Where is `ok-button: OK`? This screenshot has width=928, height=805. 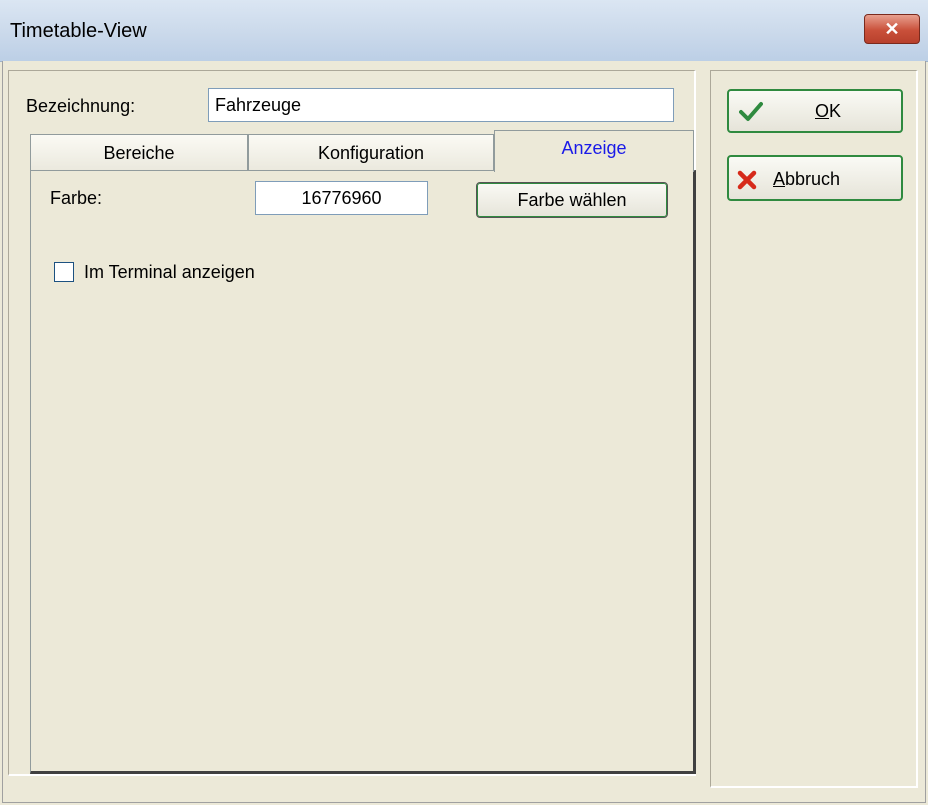
ok-button: OK is located at coordinates (815, 111).